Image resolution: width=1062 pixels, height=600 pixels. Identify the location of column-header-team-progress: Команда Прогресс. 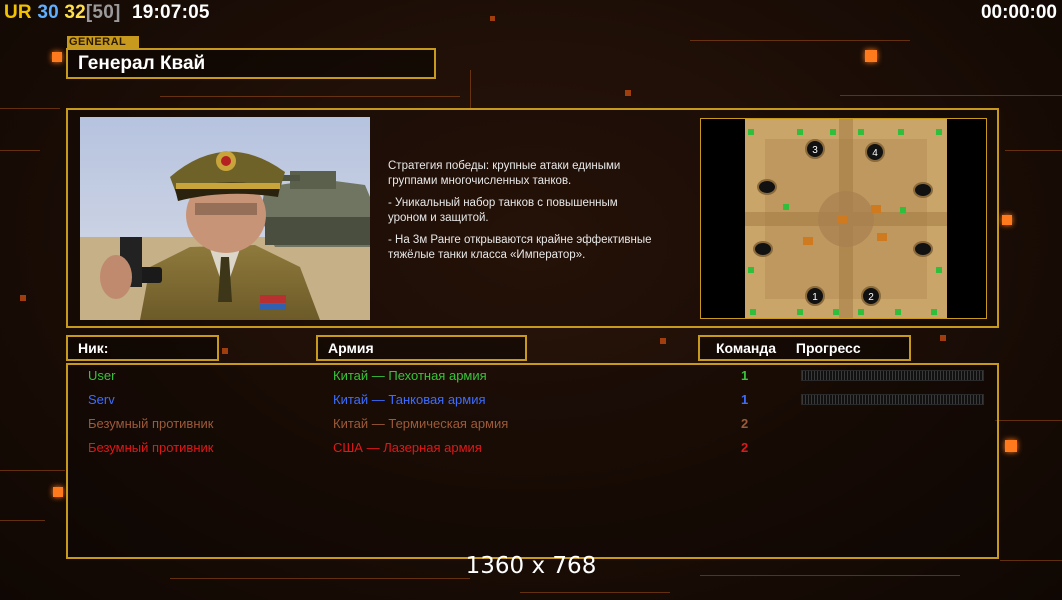
(804, 348).